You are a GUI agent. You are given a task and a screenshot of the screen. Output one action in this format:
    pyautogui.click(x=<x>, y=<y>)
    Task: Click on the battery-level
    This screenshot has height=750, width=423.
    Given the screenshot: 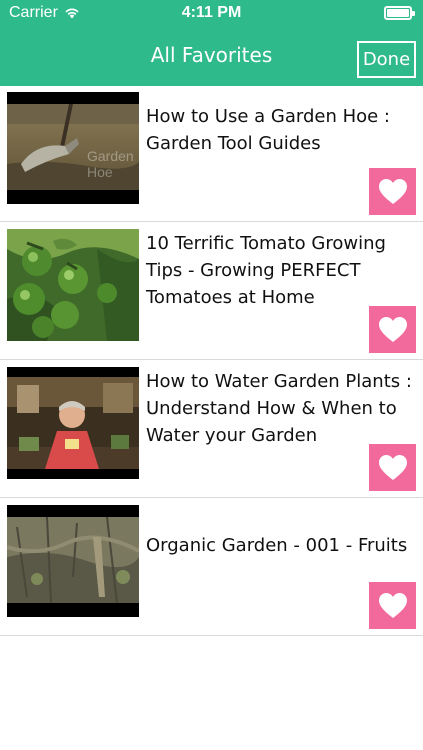 What is the action you would take?
    pyautogui.click(x=398, y=13)
    